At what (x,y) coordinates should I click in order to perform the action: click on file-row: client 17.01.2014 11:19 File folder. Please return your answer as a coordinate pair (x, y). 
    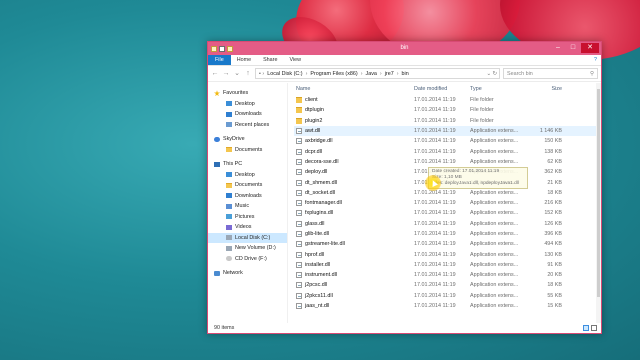
    Looking at the image, I should click on (447, 100).